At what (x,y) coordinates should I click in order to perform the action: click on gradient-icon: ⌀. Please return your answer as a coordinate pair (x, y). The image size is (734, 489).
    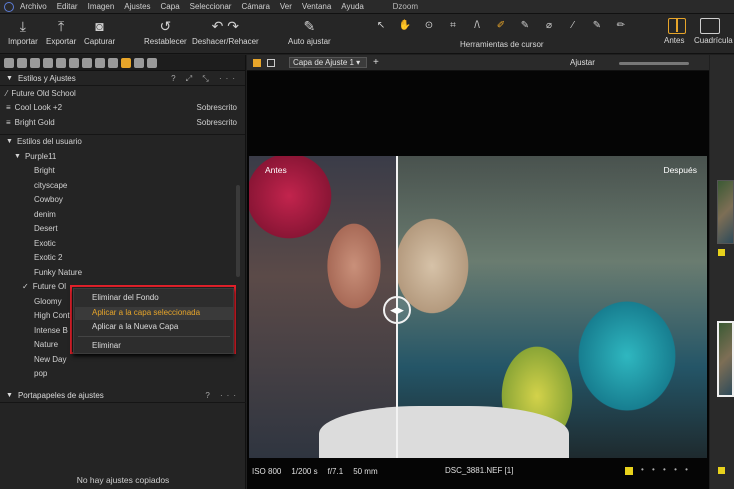
    Looking at the image, I should click on (549, 26).